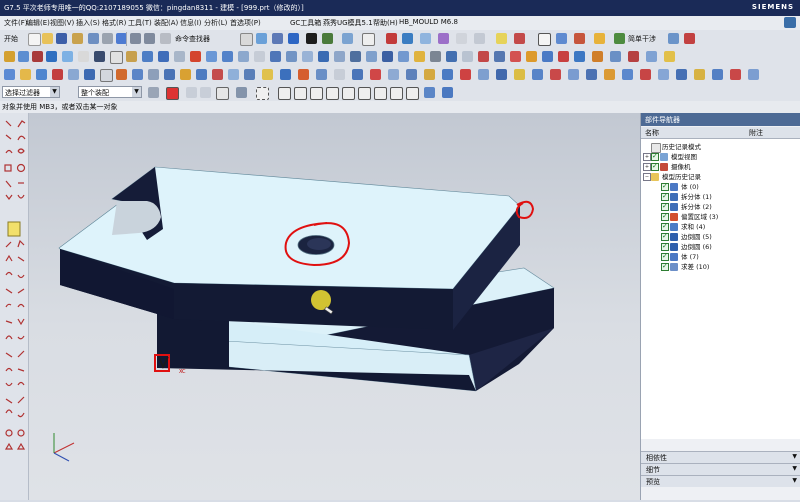  Describe the element at coordinates (411, 74) in the screenshot. I see `offset-surface-icon` at that location.